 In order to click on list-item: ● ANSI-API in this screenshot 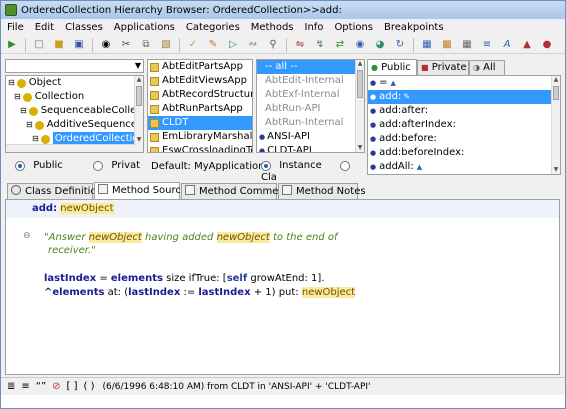, I will do `click(310, 137)`.